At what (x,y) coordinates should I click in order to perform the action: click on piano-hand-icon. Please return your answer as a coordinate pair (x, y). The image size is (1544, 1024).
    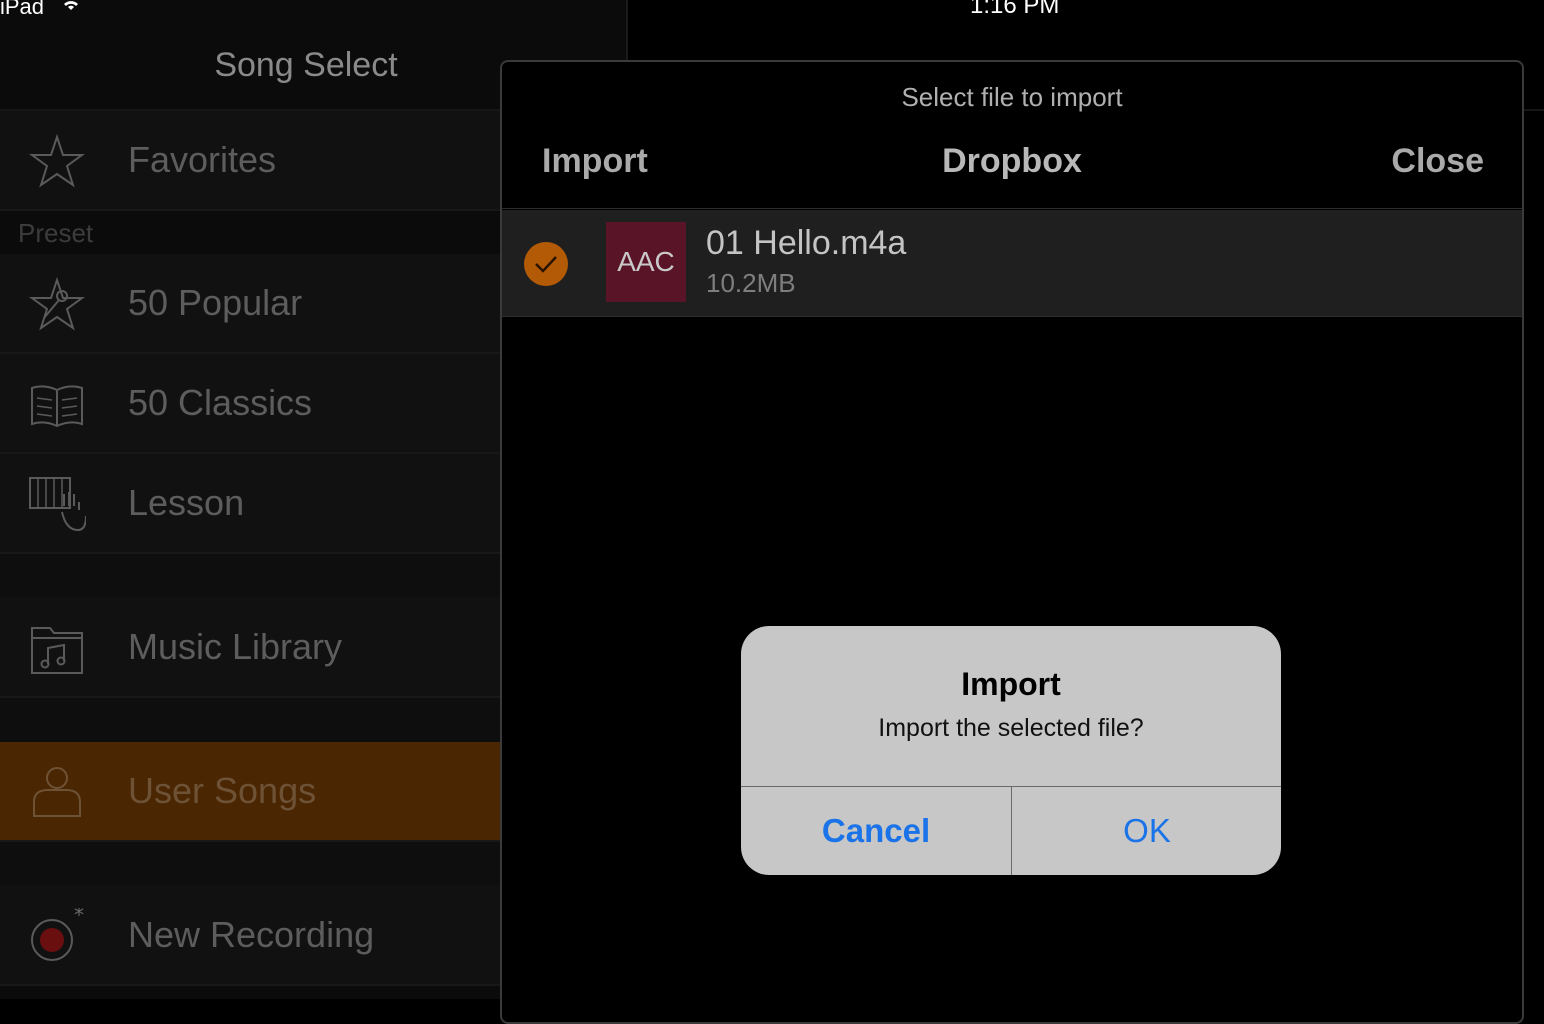
    Looking at the image, I should click on (57, 504).